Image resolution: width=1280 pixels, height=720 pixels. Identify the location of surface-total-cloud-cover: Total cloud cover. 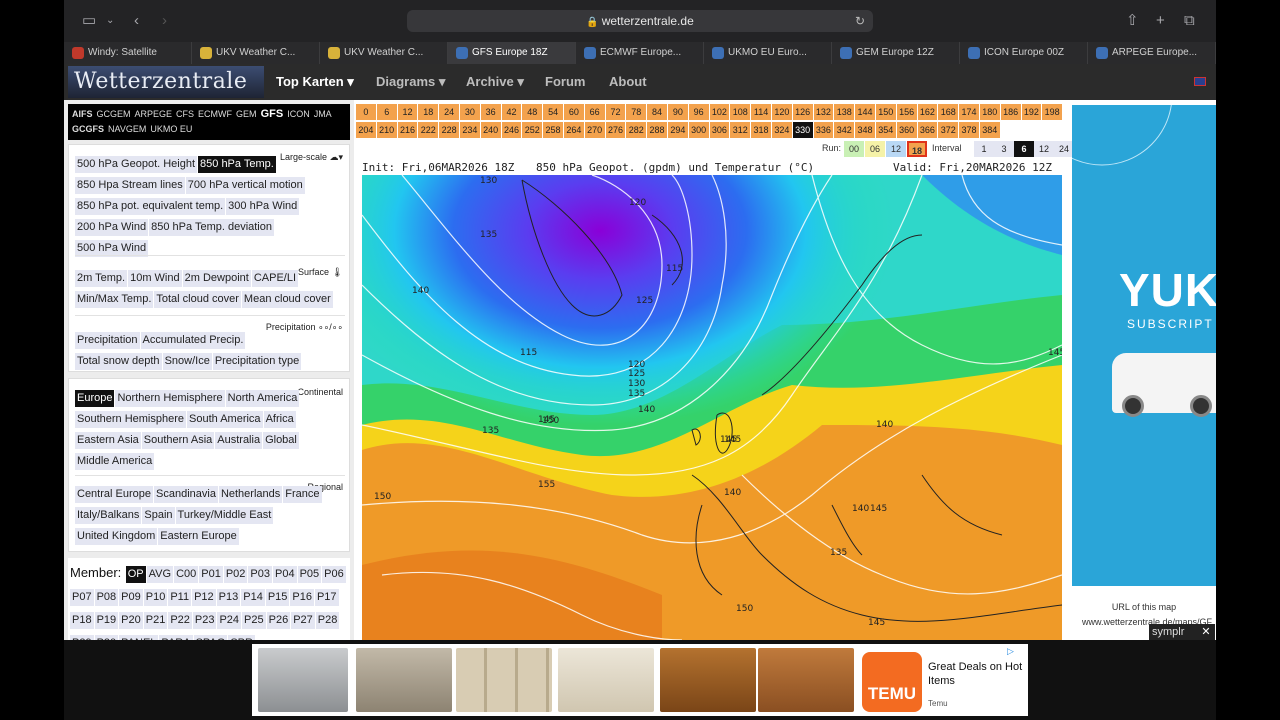
(197, 299).